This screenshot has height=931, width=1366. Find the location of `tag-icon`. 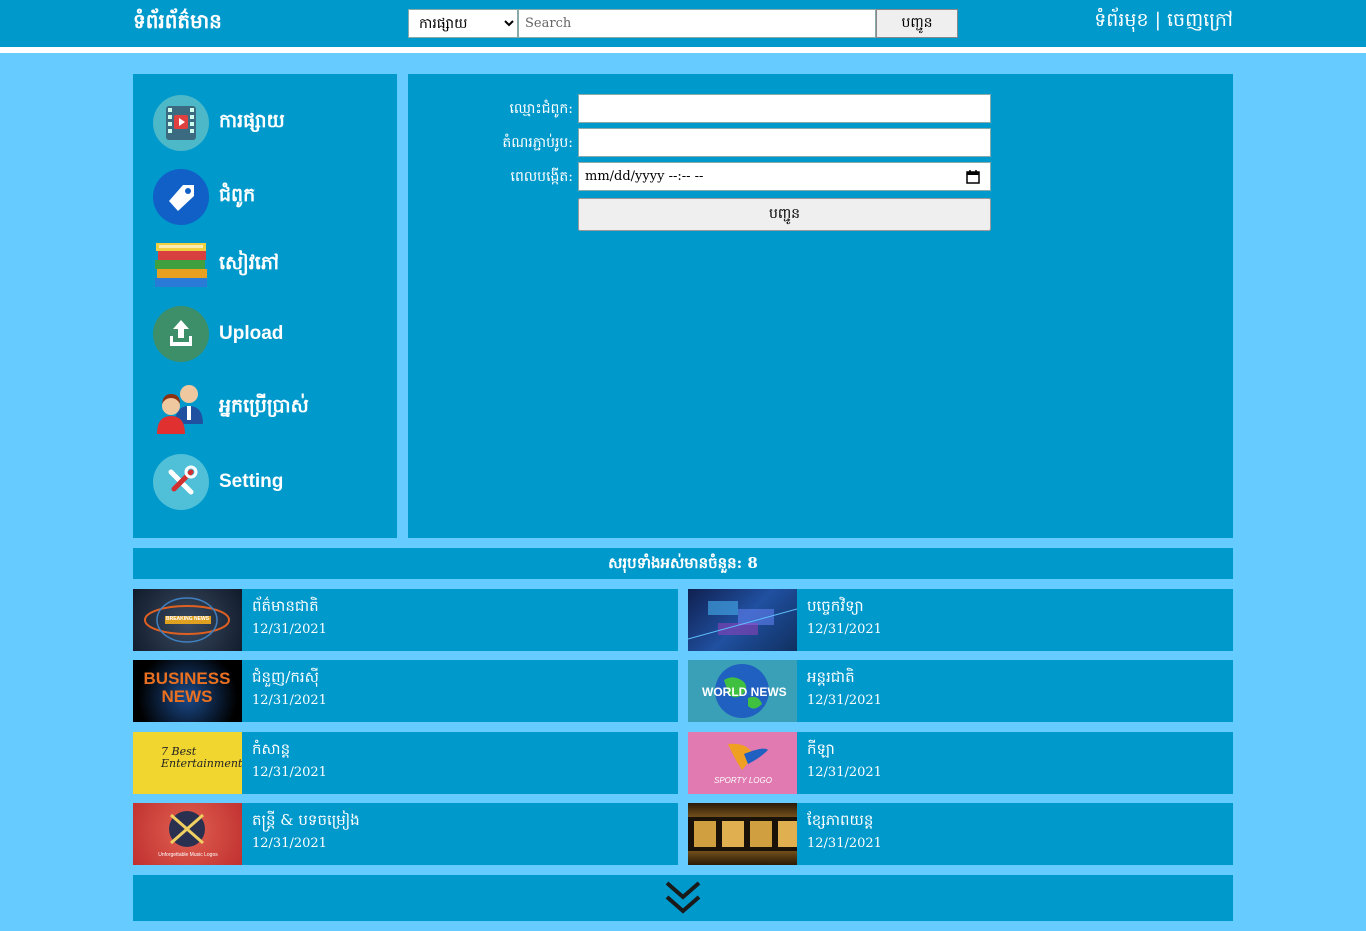

tag-icon is located at coordinates (181, 197).